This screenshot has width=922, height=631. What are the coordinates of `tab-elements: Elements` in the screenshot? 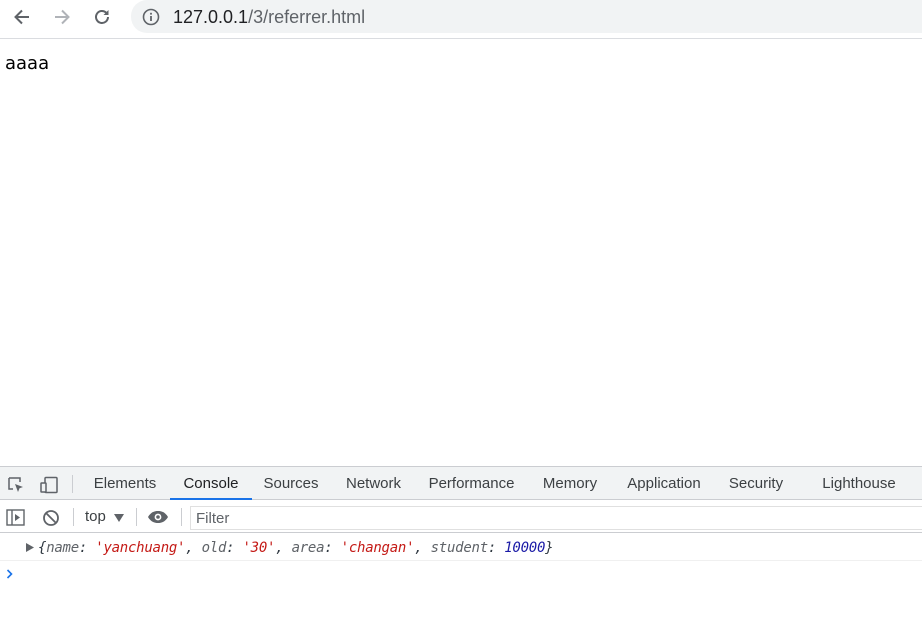 It's located at (125, 483).